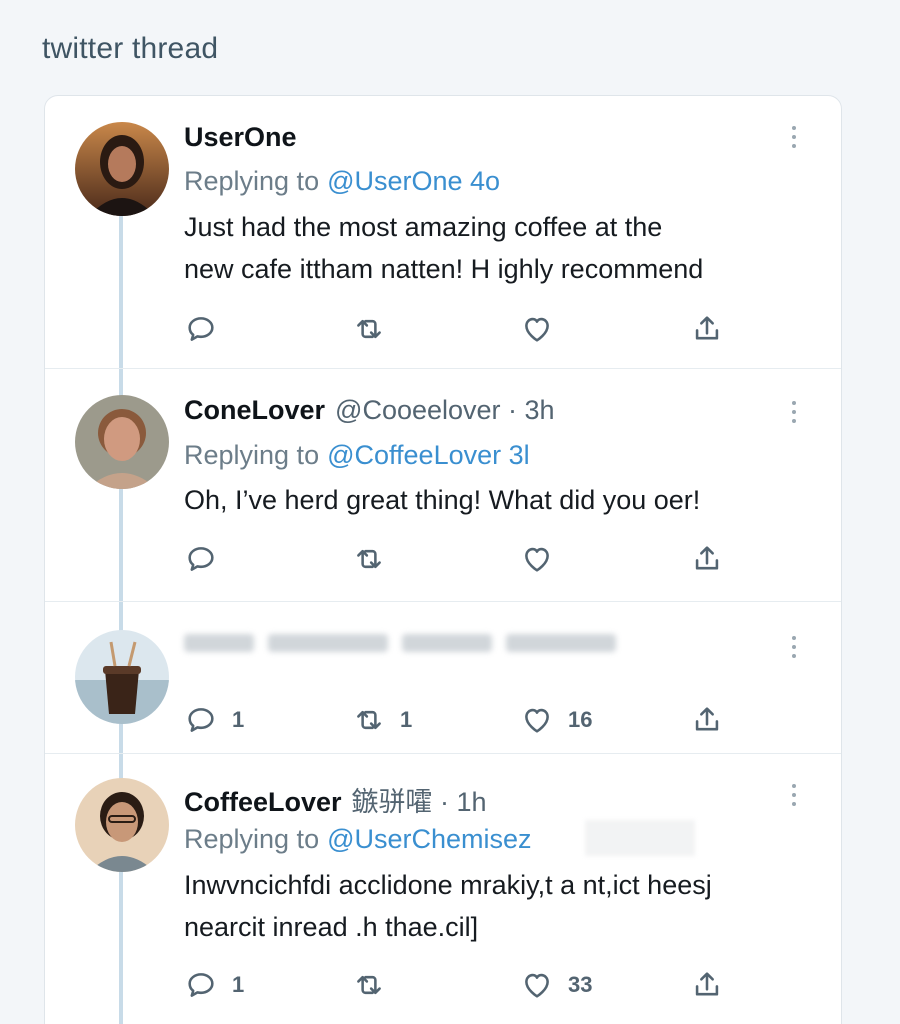  What do you see at coordinates (423, 227) in the screenshot?
I see `tweet-text-line: Just had the most amazing coffee at the` at bounding box center [423, 227].